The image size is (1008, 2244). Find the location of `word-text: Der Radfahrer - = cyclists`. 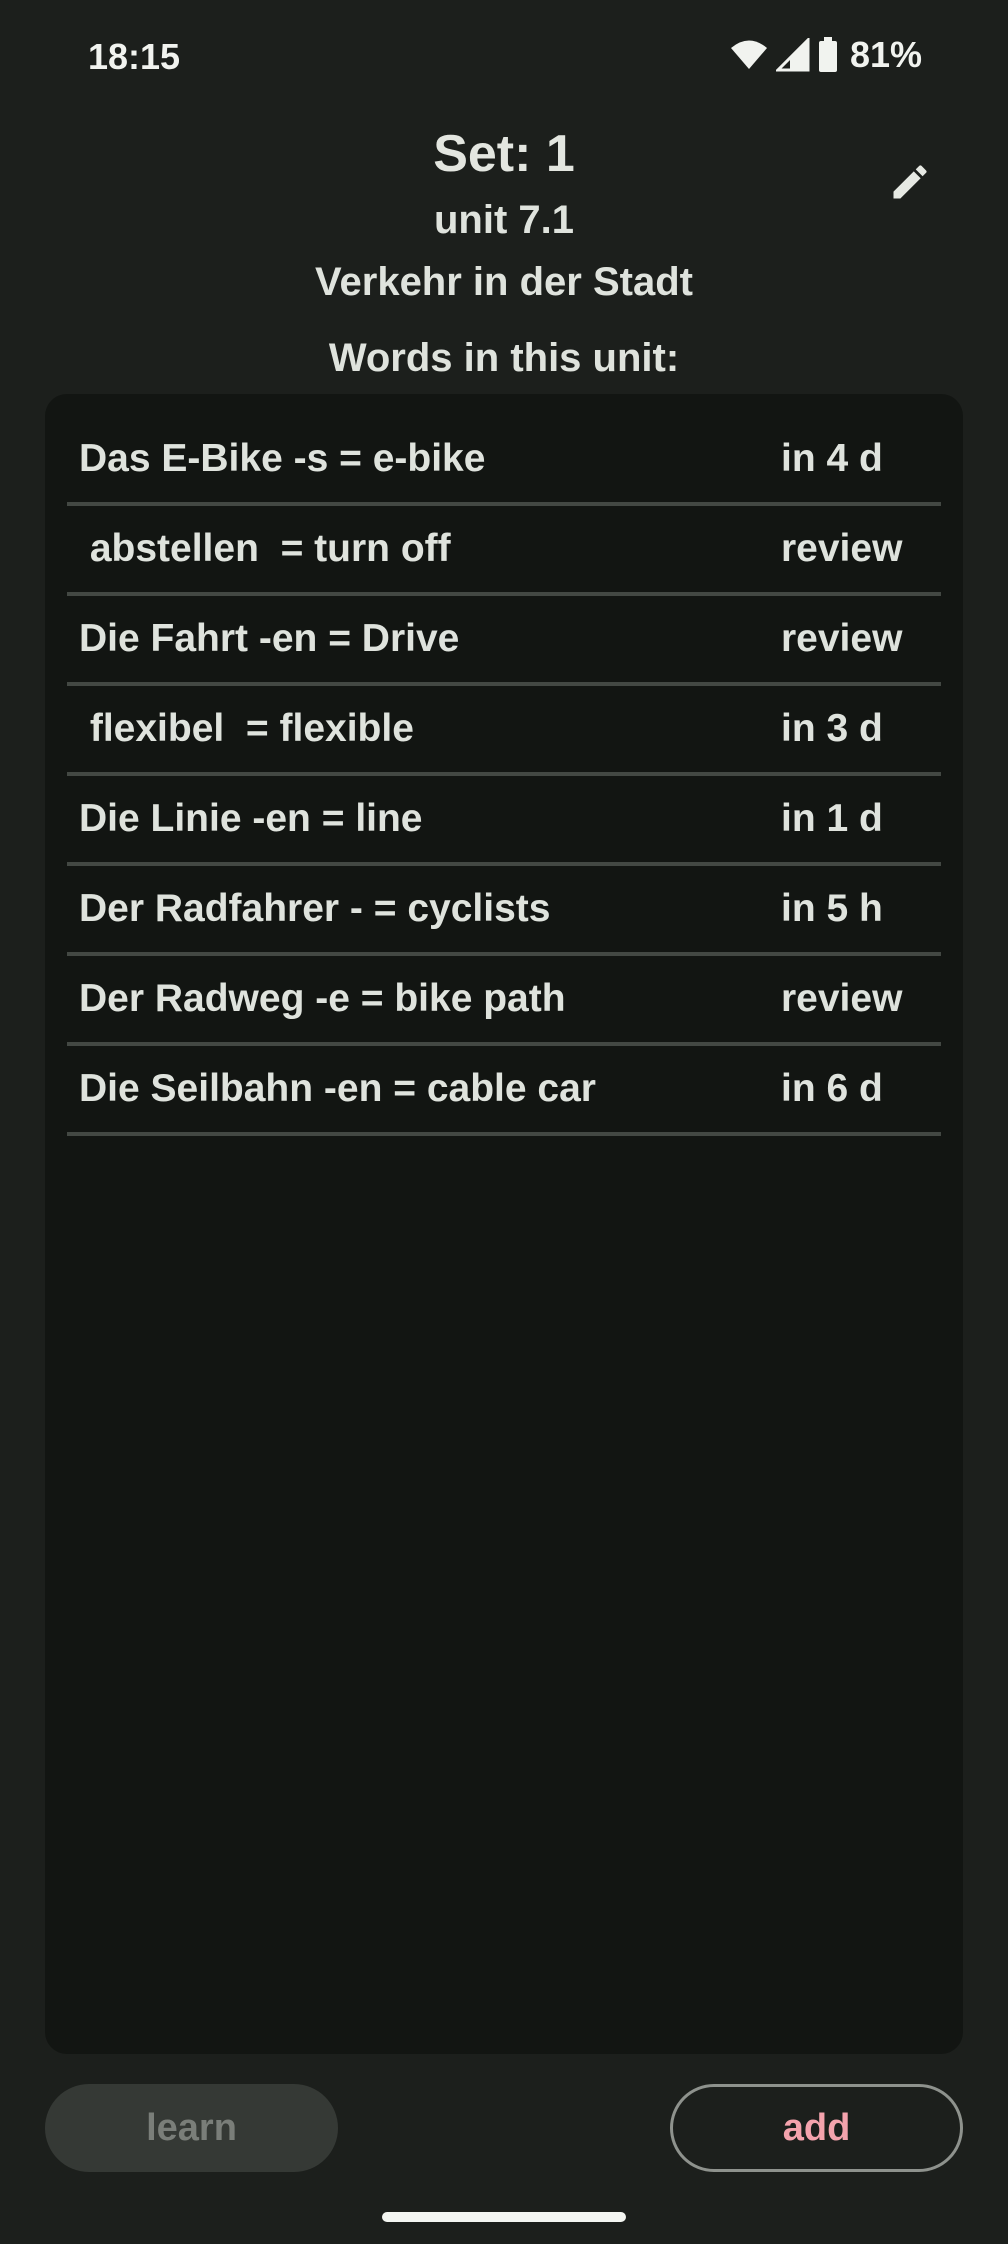

word-text: Der Radfahrer - = cyclists is located at coordinates (315, 908).